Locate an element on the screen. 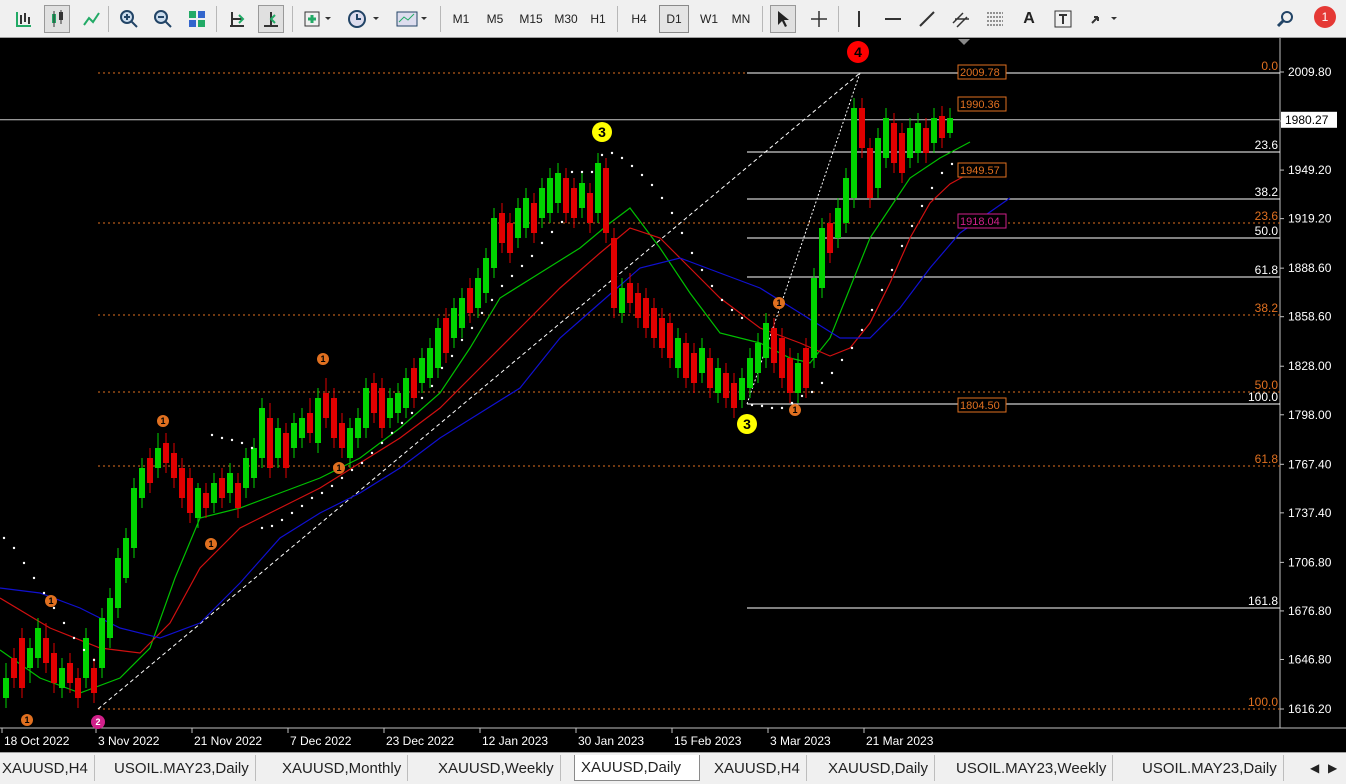  text-label-icon is located at coordinates (1063, 19).